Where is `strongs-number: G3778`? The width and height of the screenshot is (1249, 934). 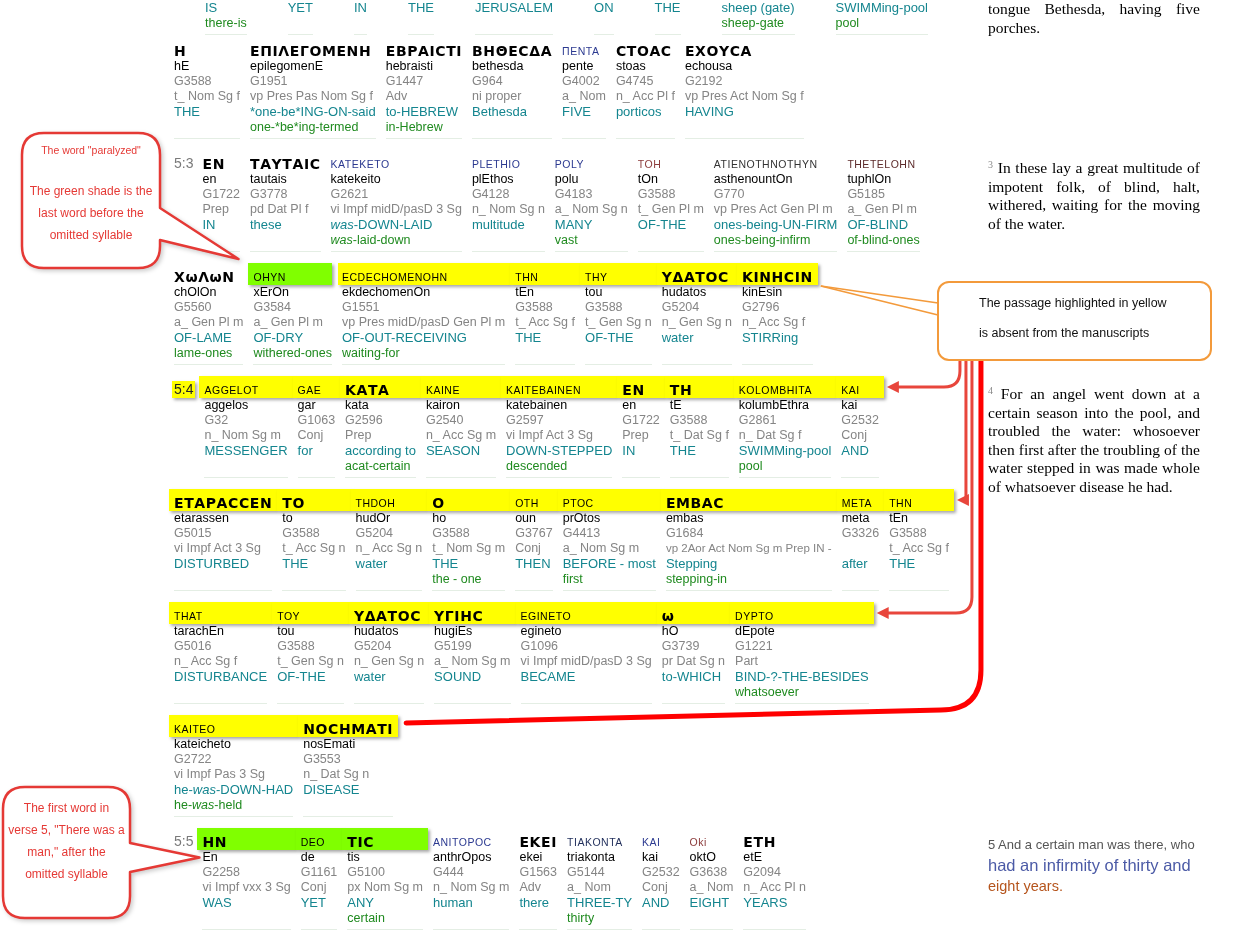
strongs-number: G3778 is located at coordinates (269, 194).